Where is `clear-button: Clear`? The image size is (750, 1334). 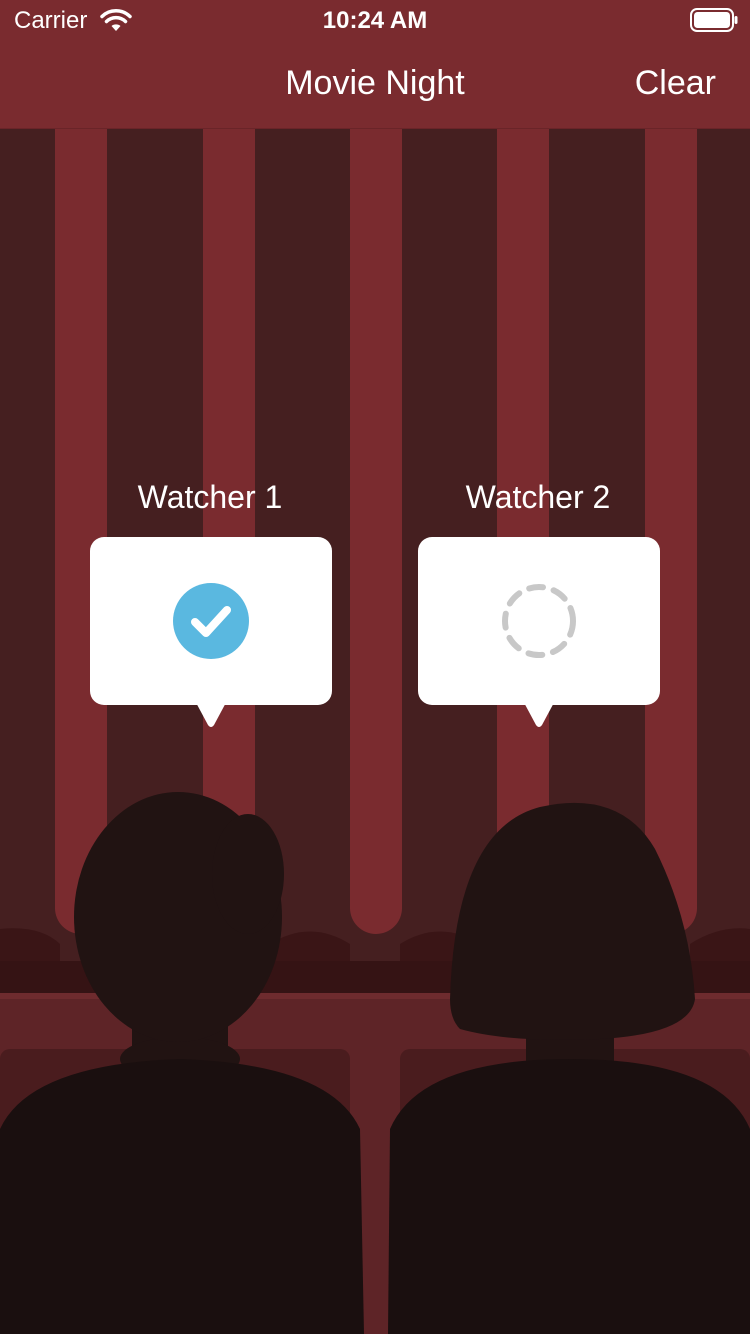
clear-button: Clear is located at coordinates (675, 83).